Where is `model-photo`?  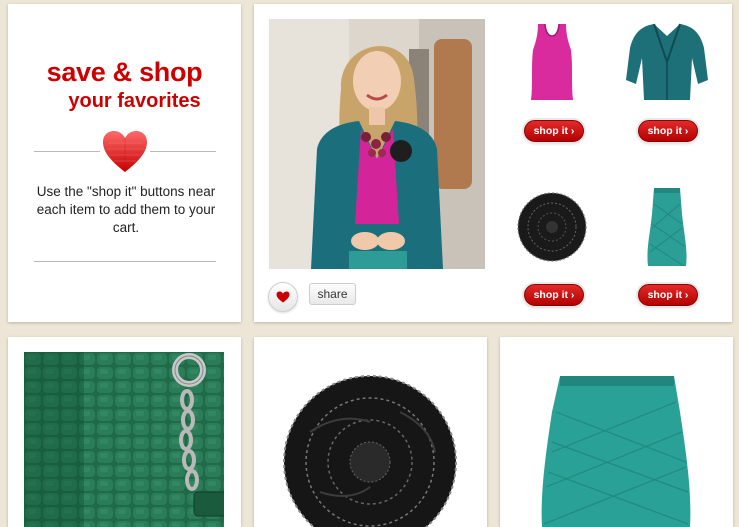
model-photo is located at coordinates (377, 144).